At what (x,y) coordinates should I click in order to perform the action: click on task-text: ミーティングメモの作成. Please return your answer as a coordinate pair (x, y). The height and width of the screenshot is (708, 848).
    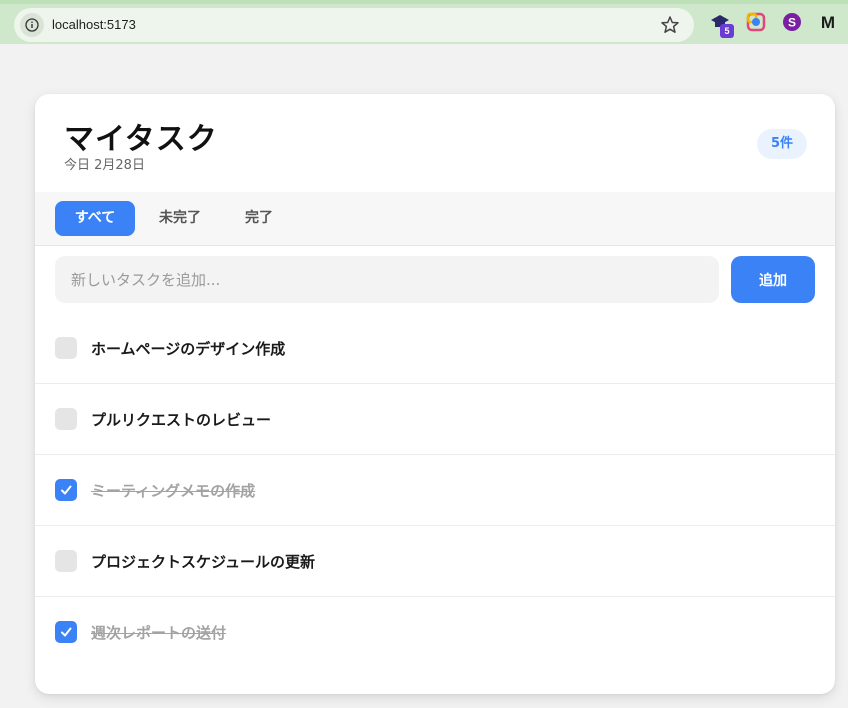
    Looking at the image, I should click on (173, 491).